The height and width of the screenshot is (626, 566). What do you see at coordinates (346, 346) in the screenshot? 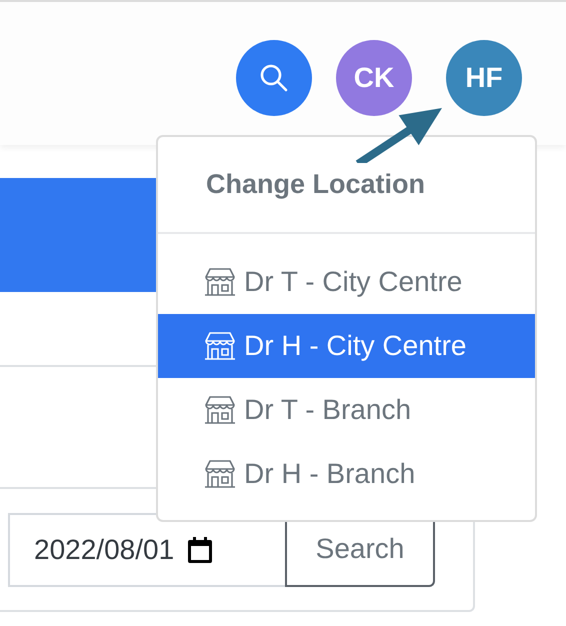
I see `menu-item: Dr H - City Centre` at bounding box center [346, 346].